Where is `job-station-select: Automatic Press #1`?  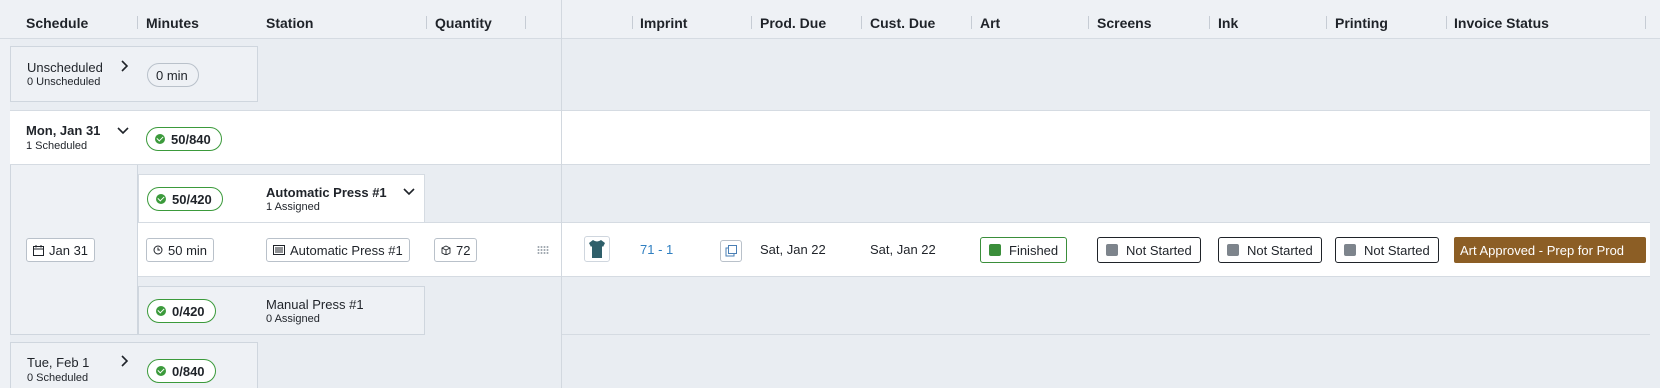 job-station-select: Automatic Press #1 is located at coordinates (338, 250).